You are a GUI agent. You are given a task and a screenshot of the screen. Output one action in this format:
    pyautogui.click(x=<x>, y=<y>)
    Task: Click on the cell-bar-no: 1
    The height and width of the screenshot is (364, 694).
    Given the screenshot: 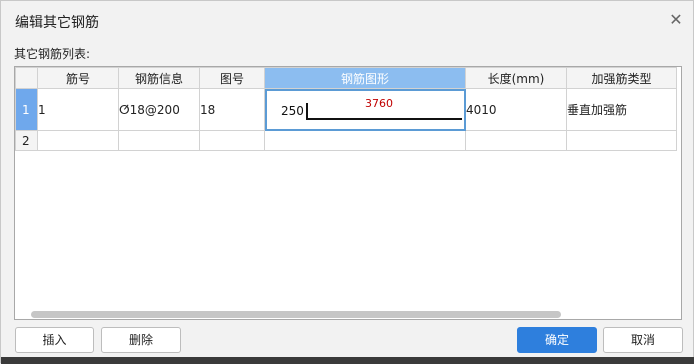 What is the action you would take?
    pyautogui.click(x=78, y=109)
    